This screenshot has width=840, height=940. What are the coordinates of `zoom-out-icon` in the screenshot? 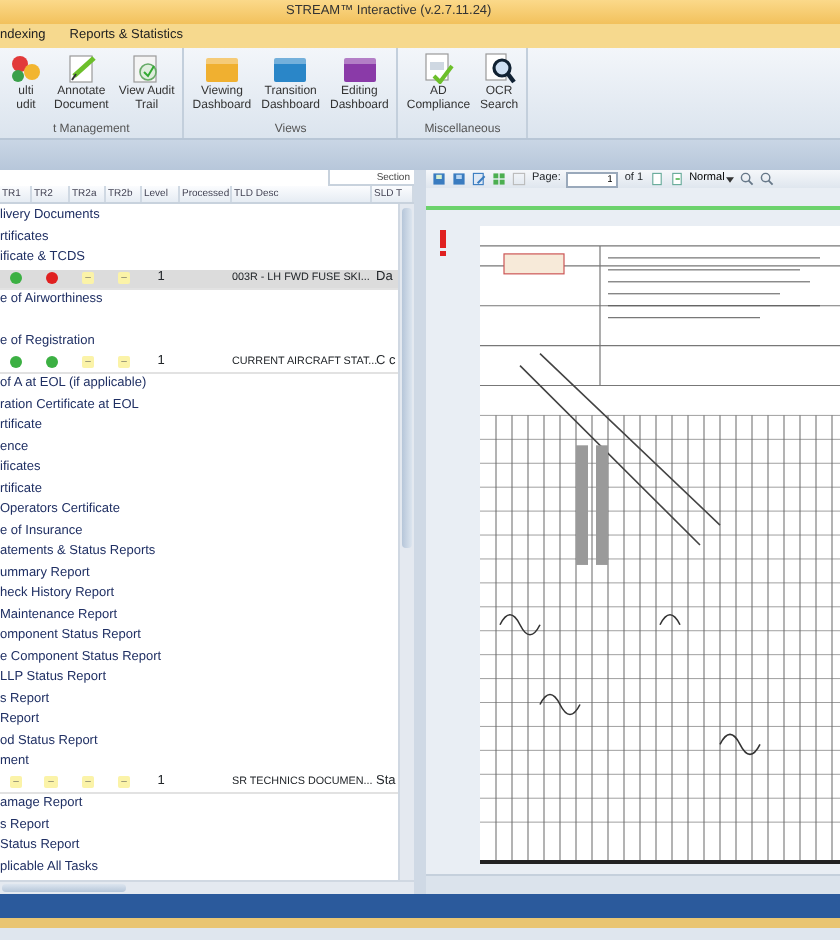 It's located at (767, 179).